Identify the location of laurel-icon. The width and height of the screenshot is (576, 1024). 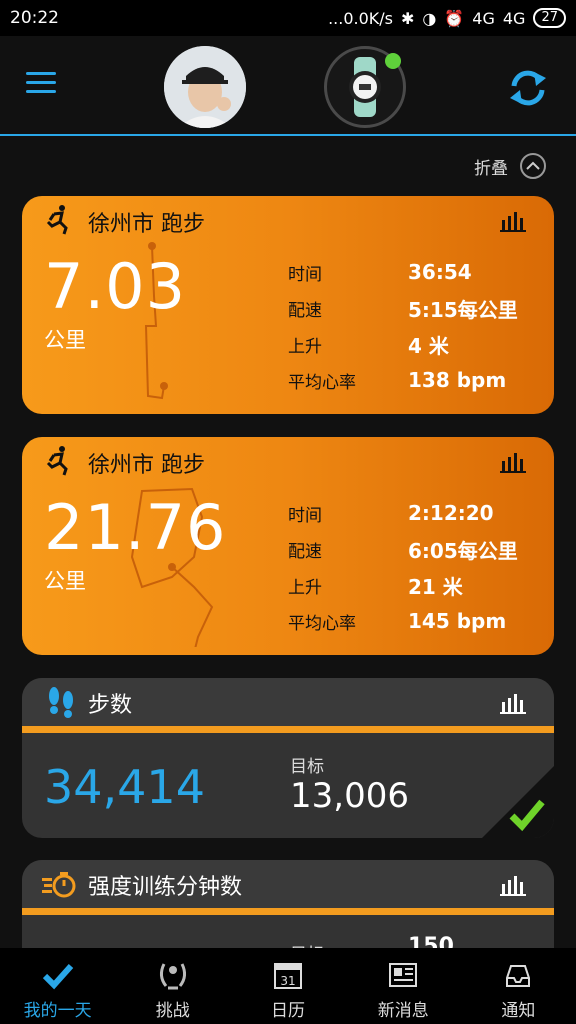
(172, 976).